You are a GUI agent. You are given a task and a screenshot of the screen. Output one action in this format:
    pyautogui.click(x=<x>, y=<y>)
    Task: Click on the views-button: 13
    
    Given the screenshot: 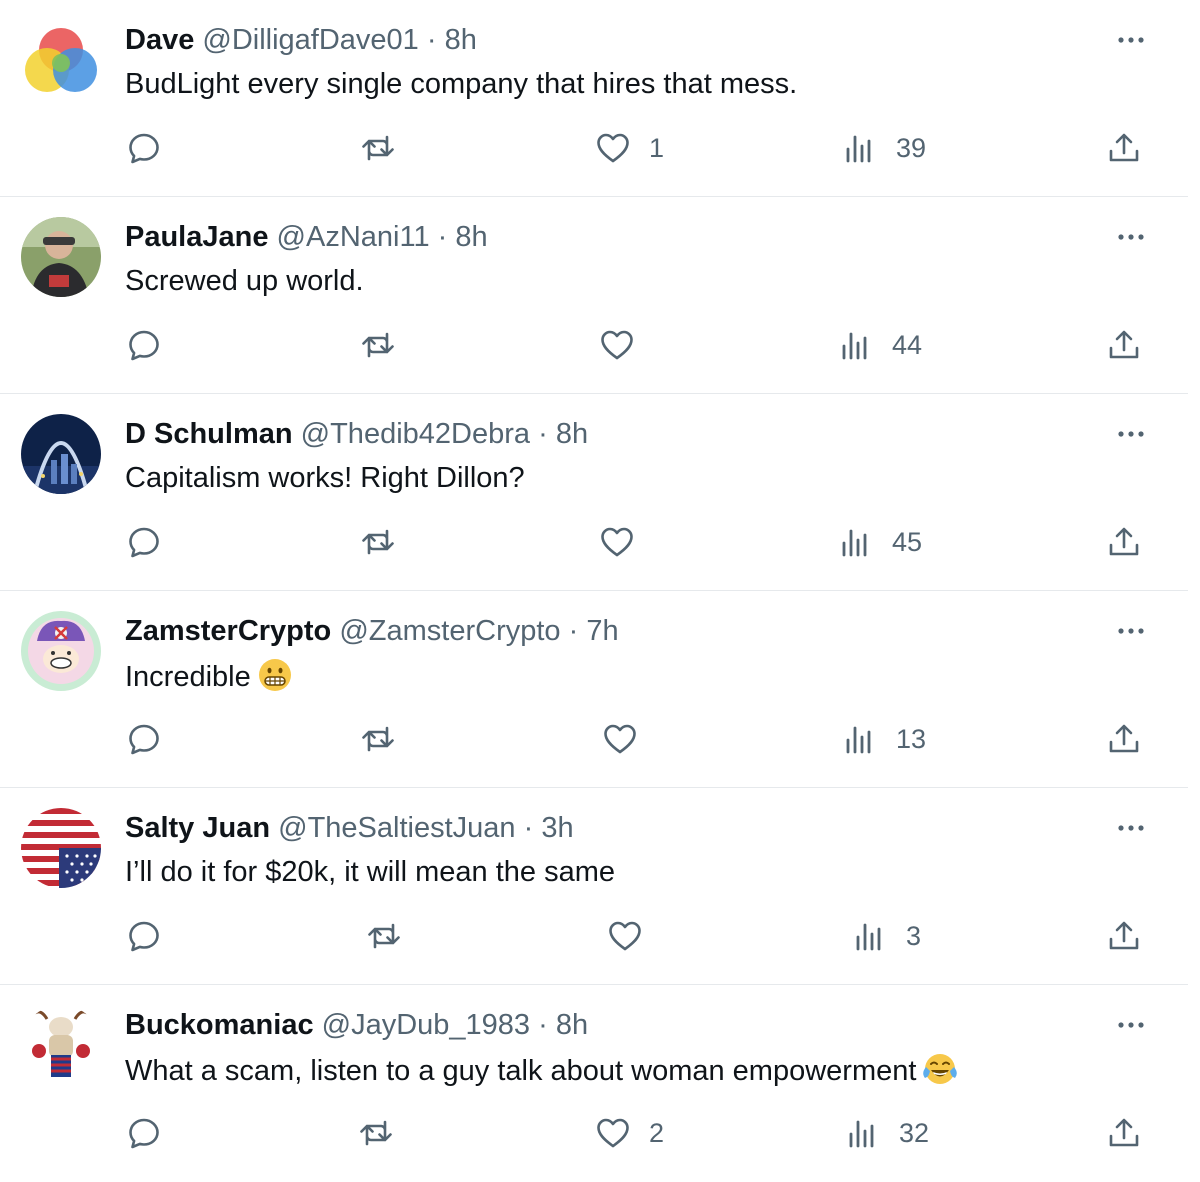 What is the action you would take?
    pyautogui.click(x=884, y=739)
    